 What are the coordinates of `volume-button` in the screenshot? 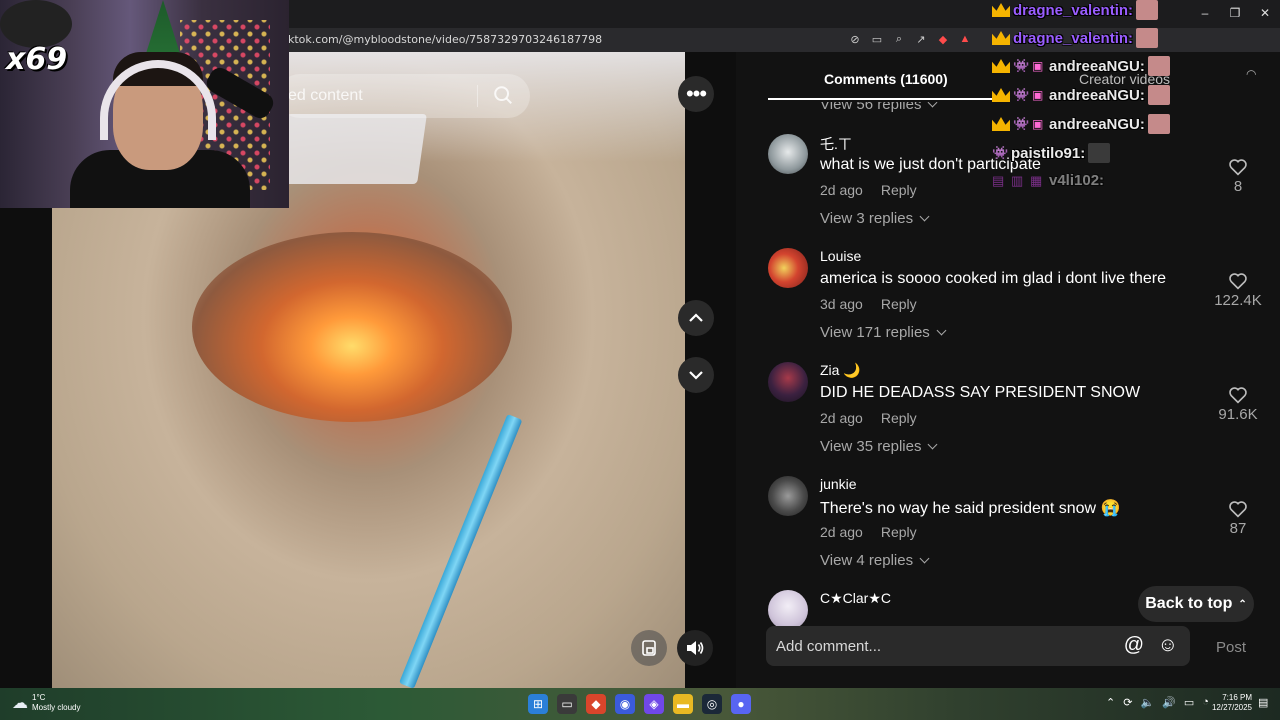 It's located at (695, 648).